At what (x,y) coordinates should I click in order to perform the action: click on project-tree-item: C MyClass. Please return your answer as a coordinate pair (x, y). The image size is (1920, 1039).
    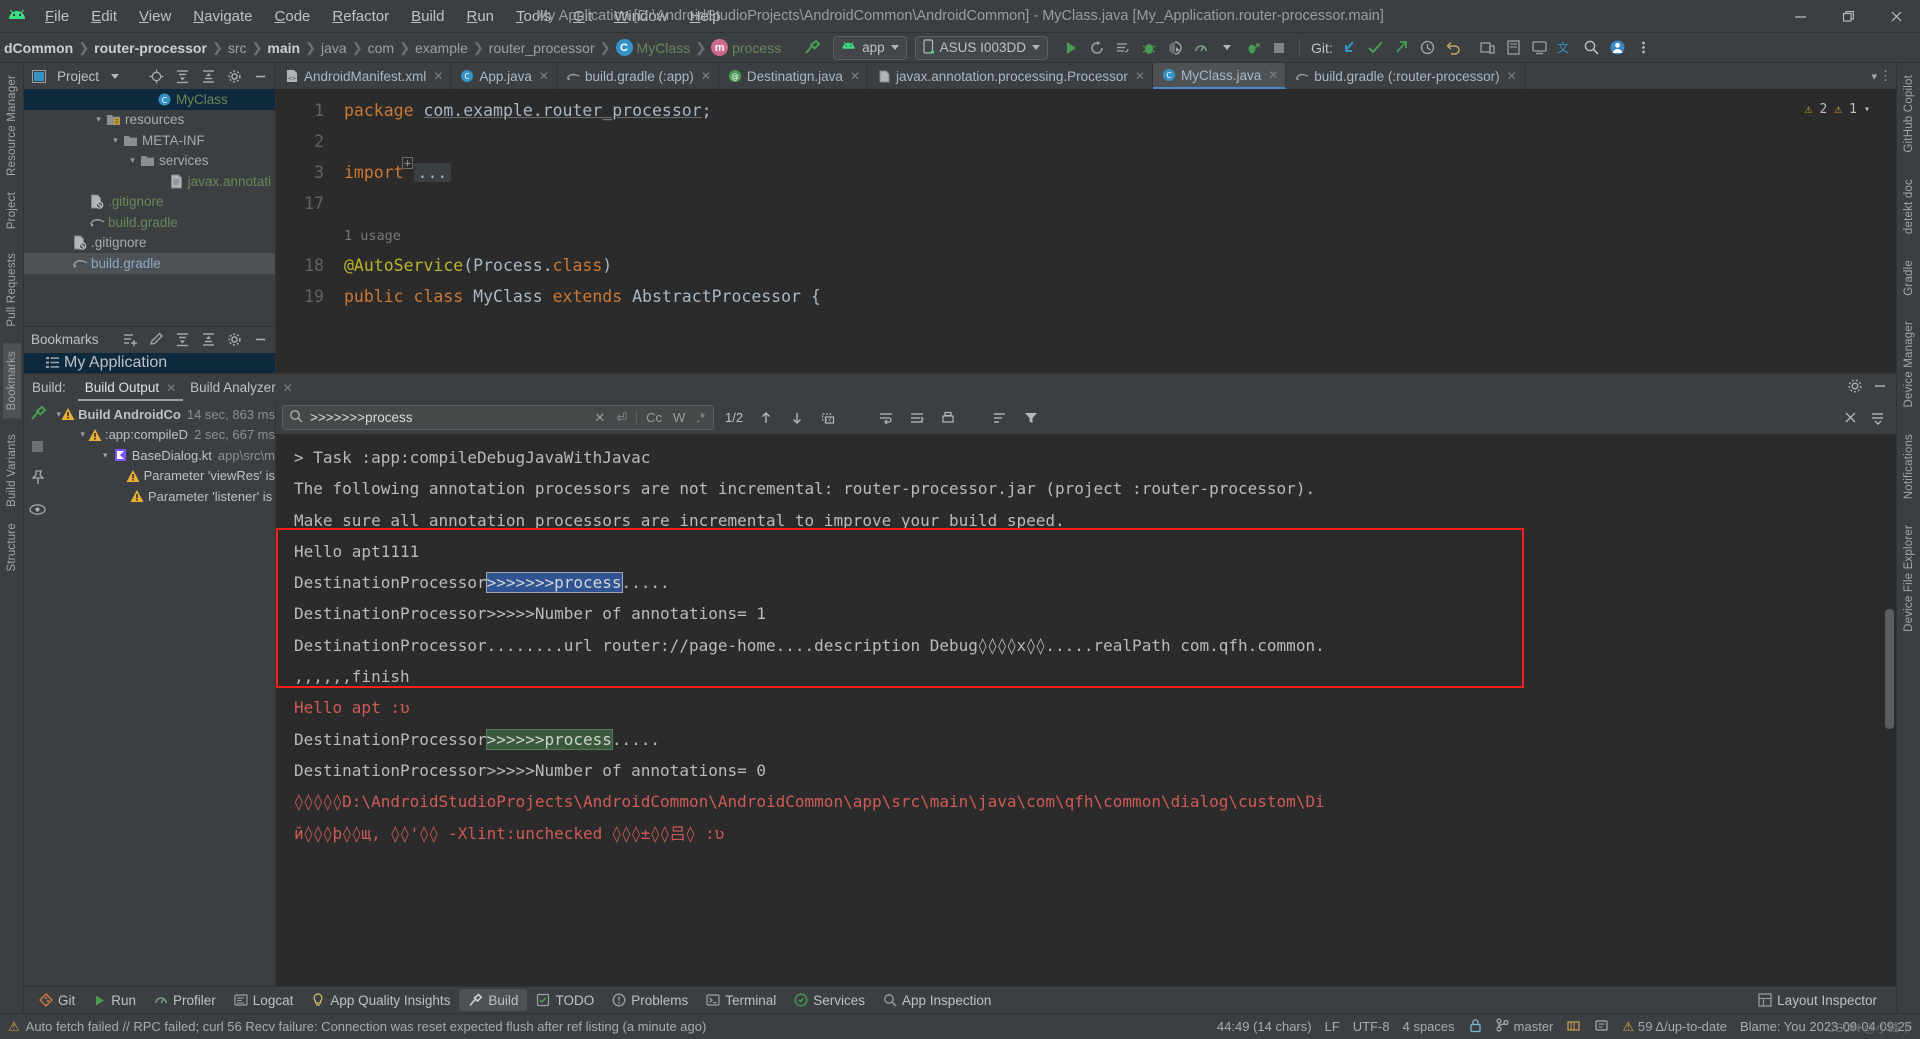
    Looking at the image, I should click on (149, 99).